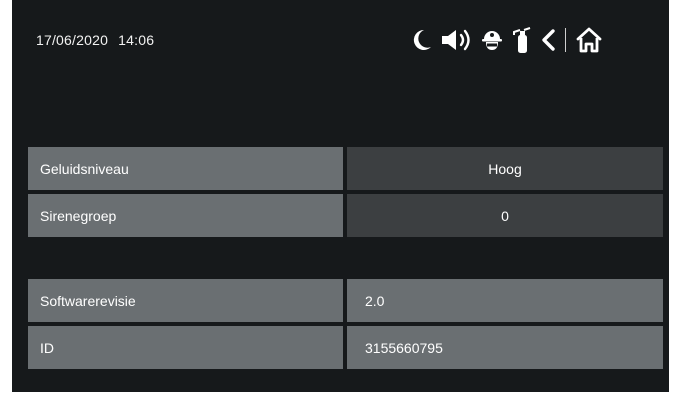 The image size is (675, 399). I want to click on time-text: 14:06, so click(136, 40).